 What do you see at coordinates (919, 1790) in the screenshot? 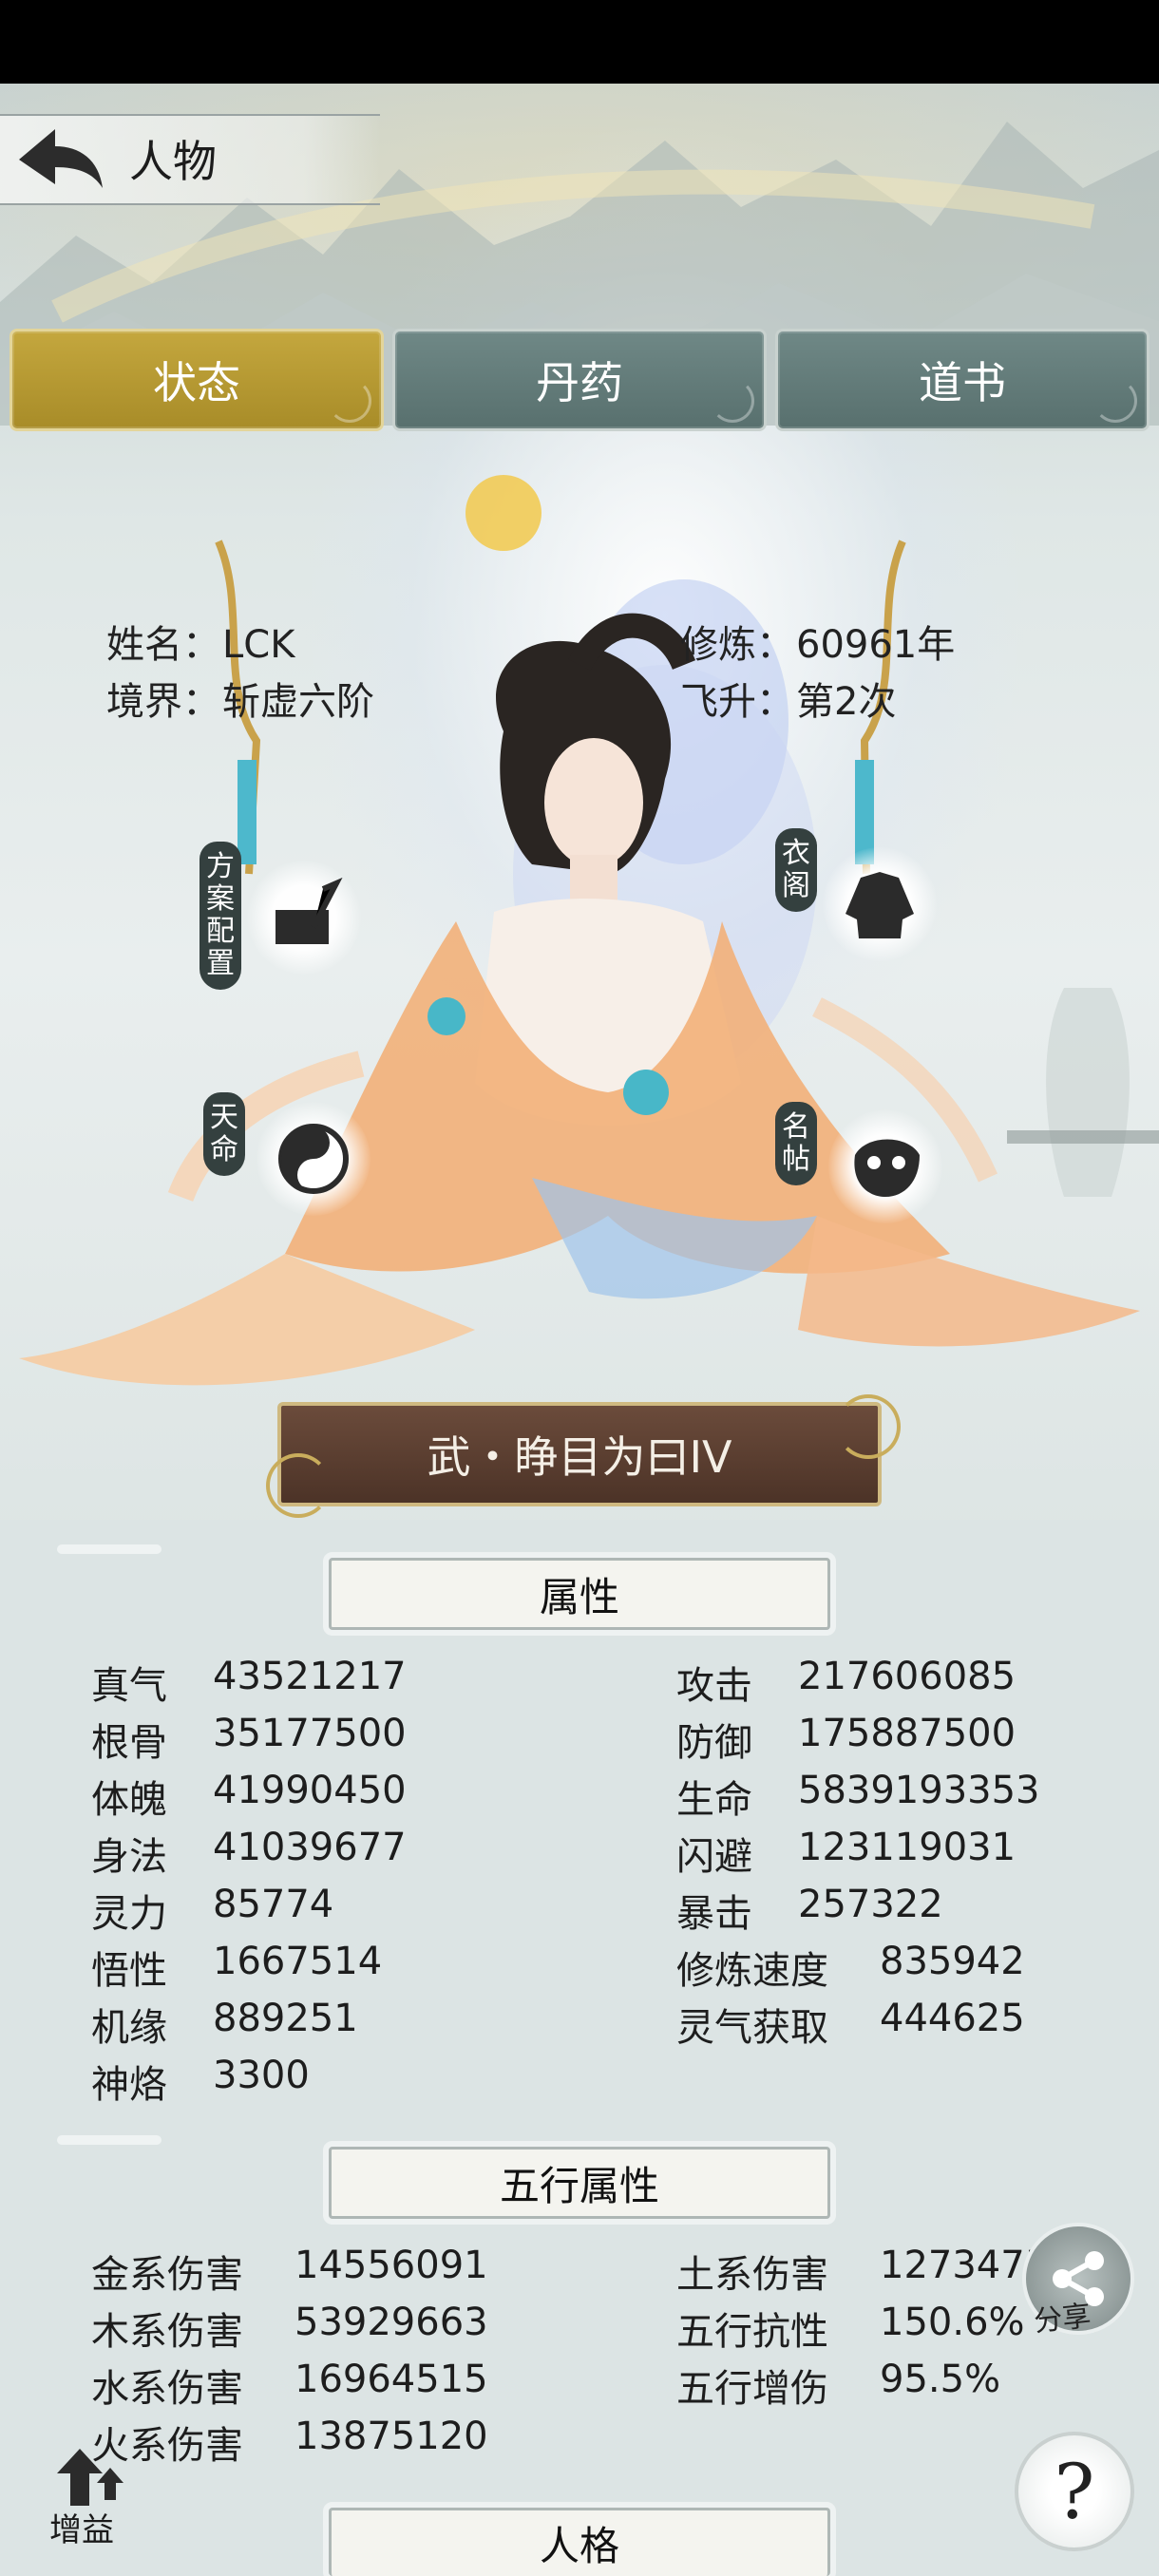
I see `stat-value: 5839193353` at bounding box center [919, 1790].